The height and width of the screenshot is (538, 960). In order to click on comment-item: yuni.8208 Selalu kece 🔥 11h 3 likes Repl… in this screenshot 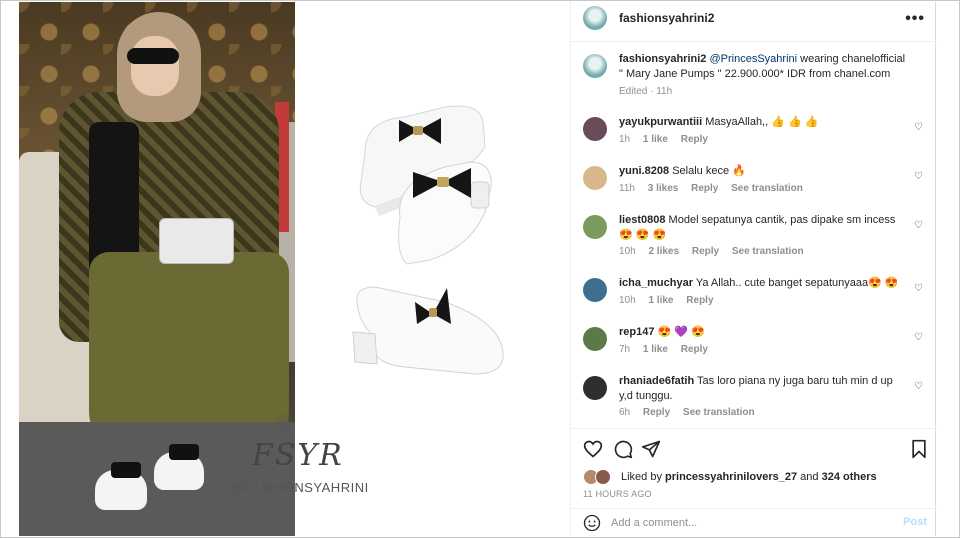, I will do `click(755, 184)`.